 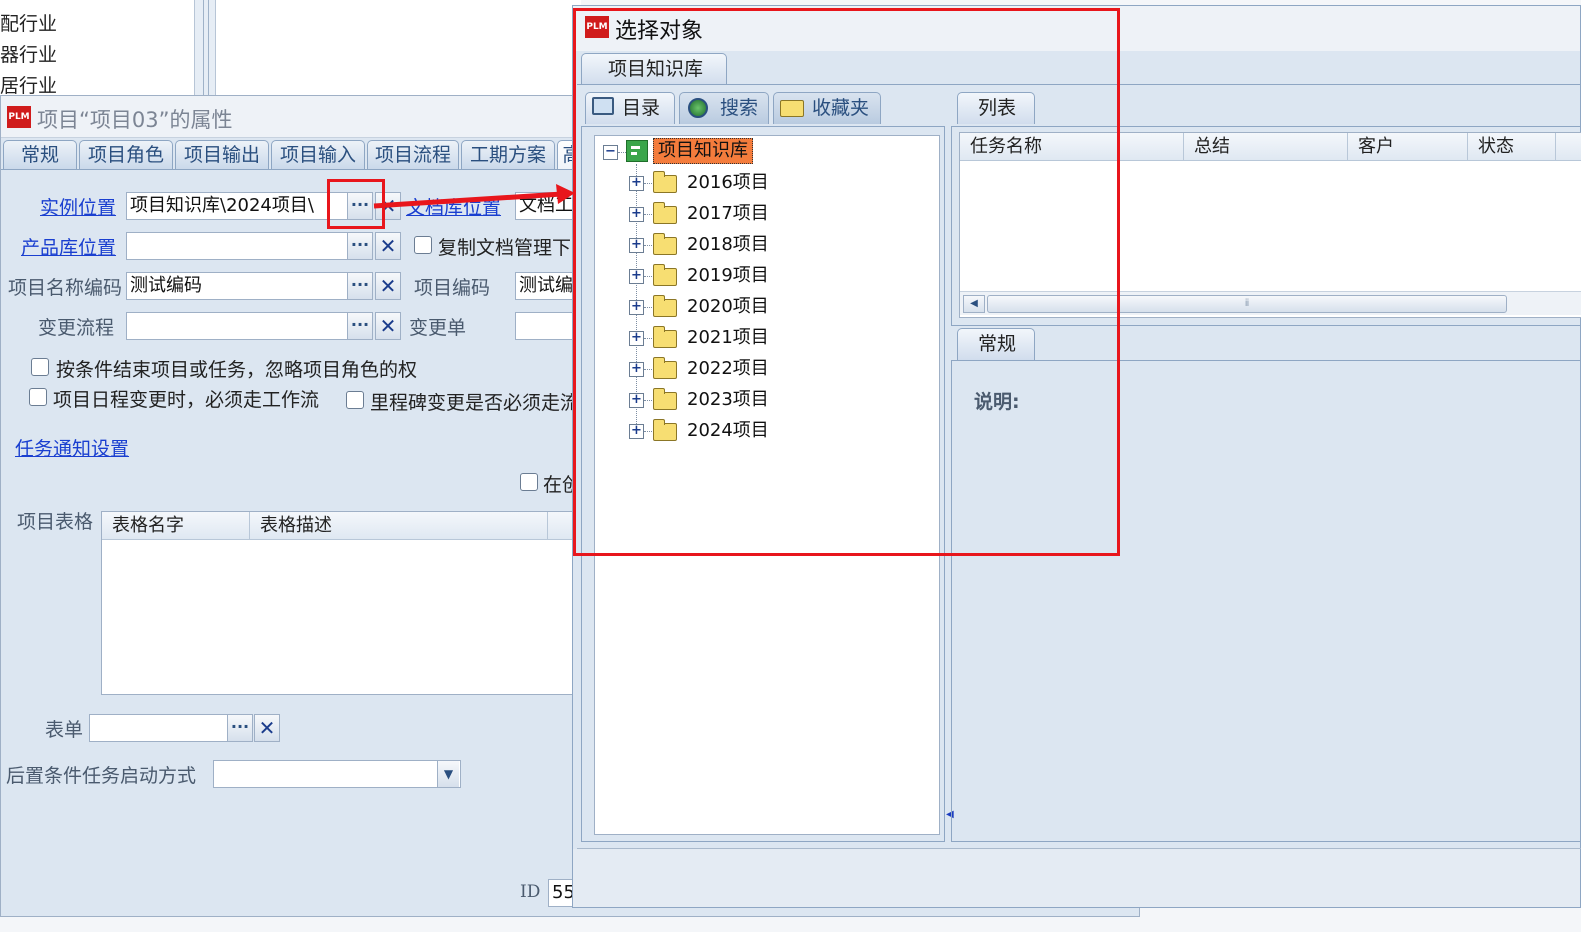 I want to click on annotation-arrow, so click(x=474, y=196).